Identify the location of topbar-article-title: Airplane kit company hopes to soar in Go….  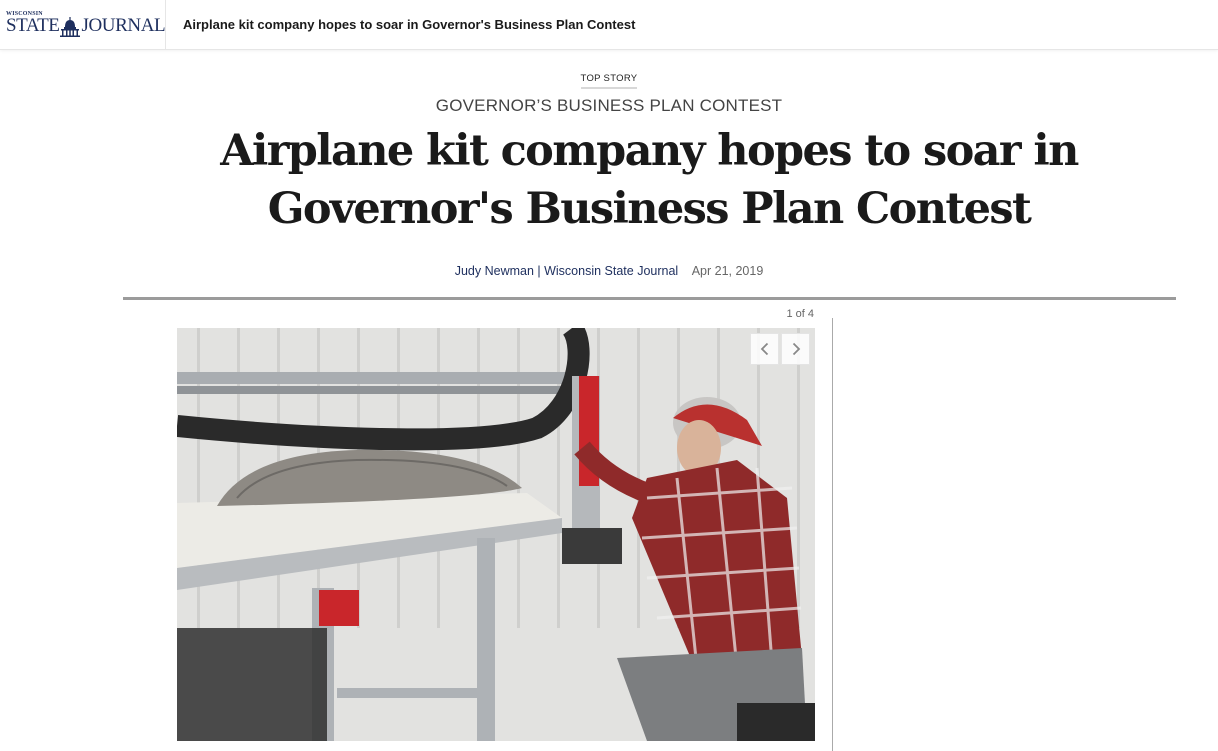
(409, 24).